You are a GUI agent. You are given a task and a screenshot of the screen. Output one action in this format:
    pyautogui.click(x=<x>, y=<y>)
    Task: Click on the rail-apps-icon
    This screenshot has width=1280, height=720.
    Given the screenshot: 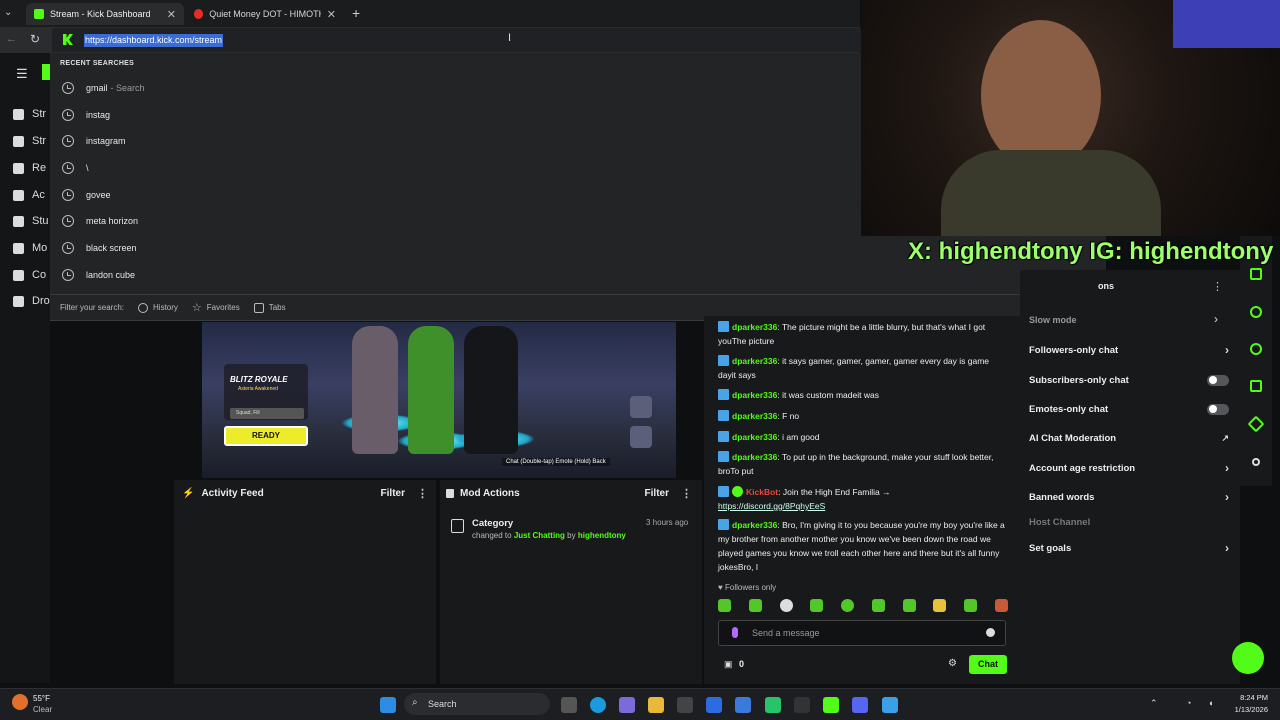 What is the action you would take?
    pyautogui.click(x=1256, y=462)
    